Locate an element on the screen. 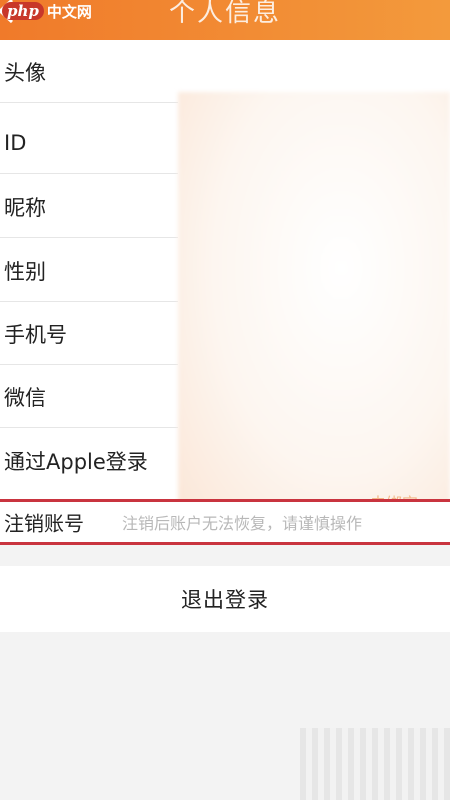 The image size is (450, 800). header-bar: 个人信息 php 中文网 is located at coordinates (225, 20).